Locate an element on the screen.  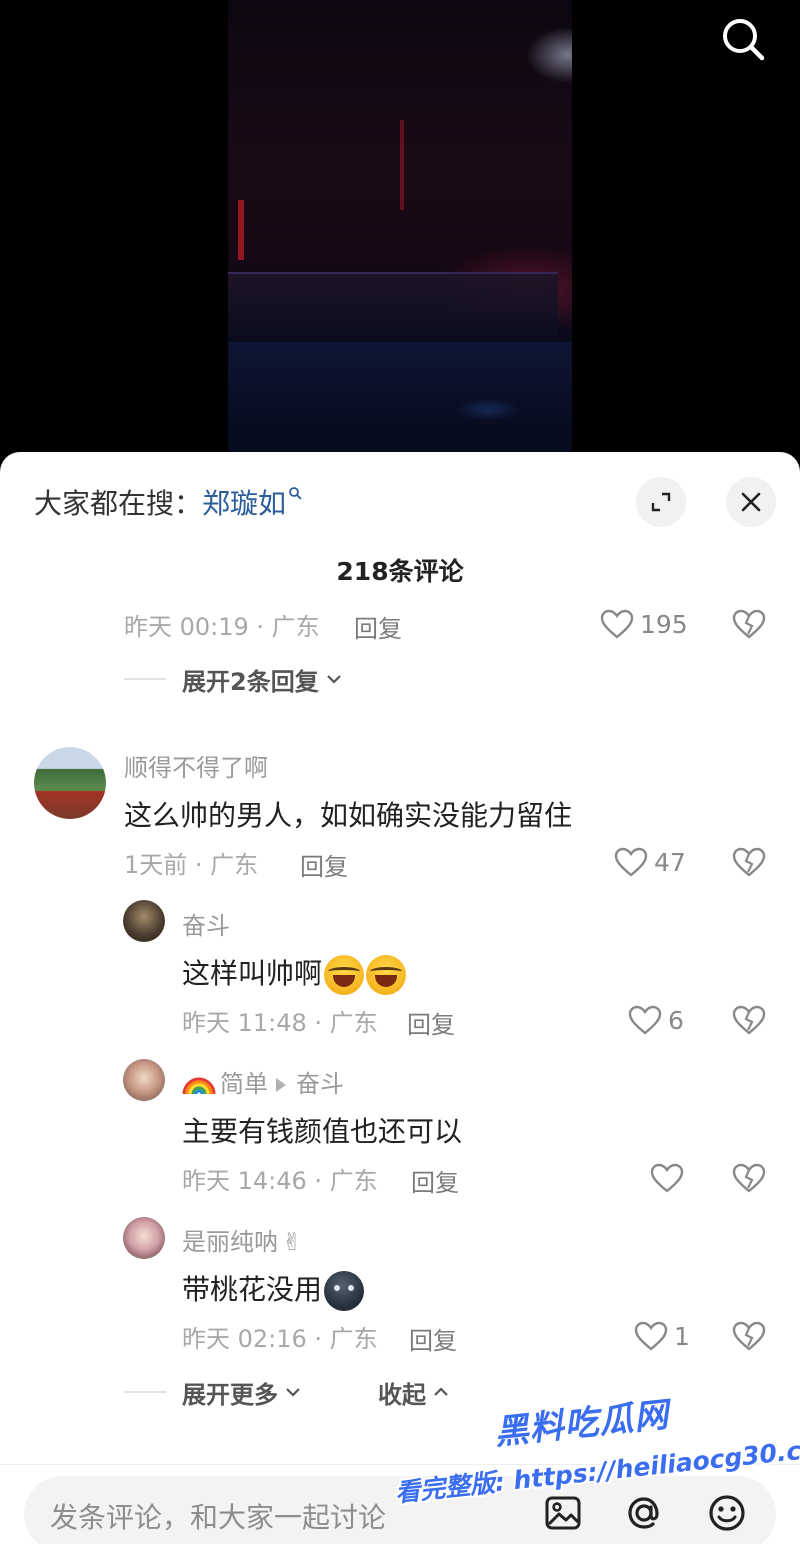
reply-timestamp-location: 昨天 11:48 · 广东 is located at coordinates (280, 1022).